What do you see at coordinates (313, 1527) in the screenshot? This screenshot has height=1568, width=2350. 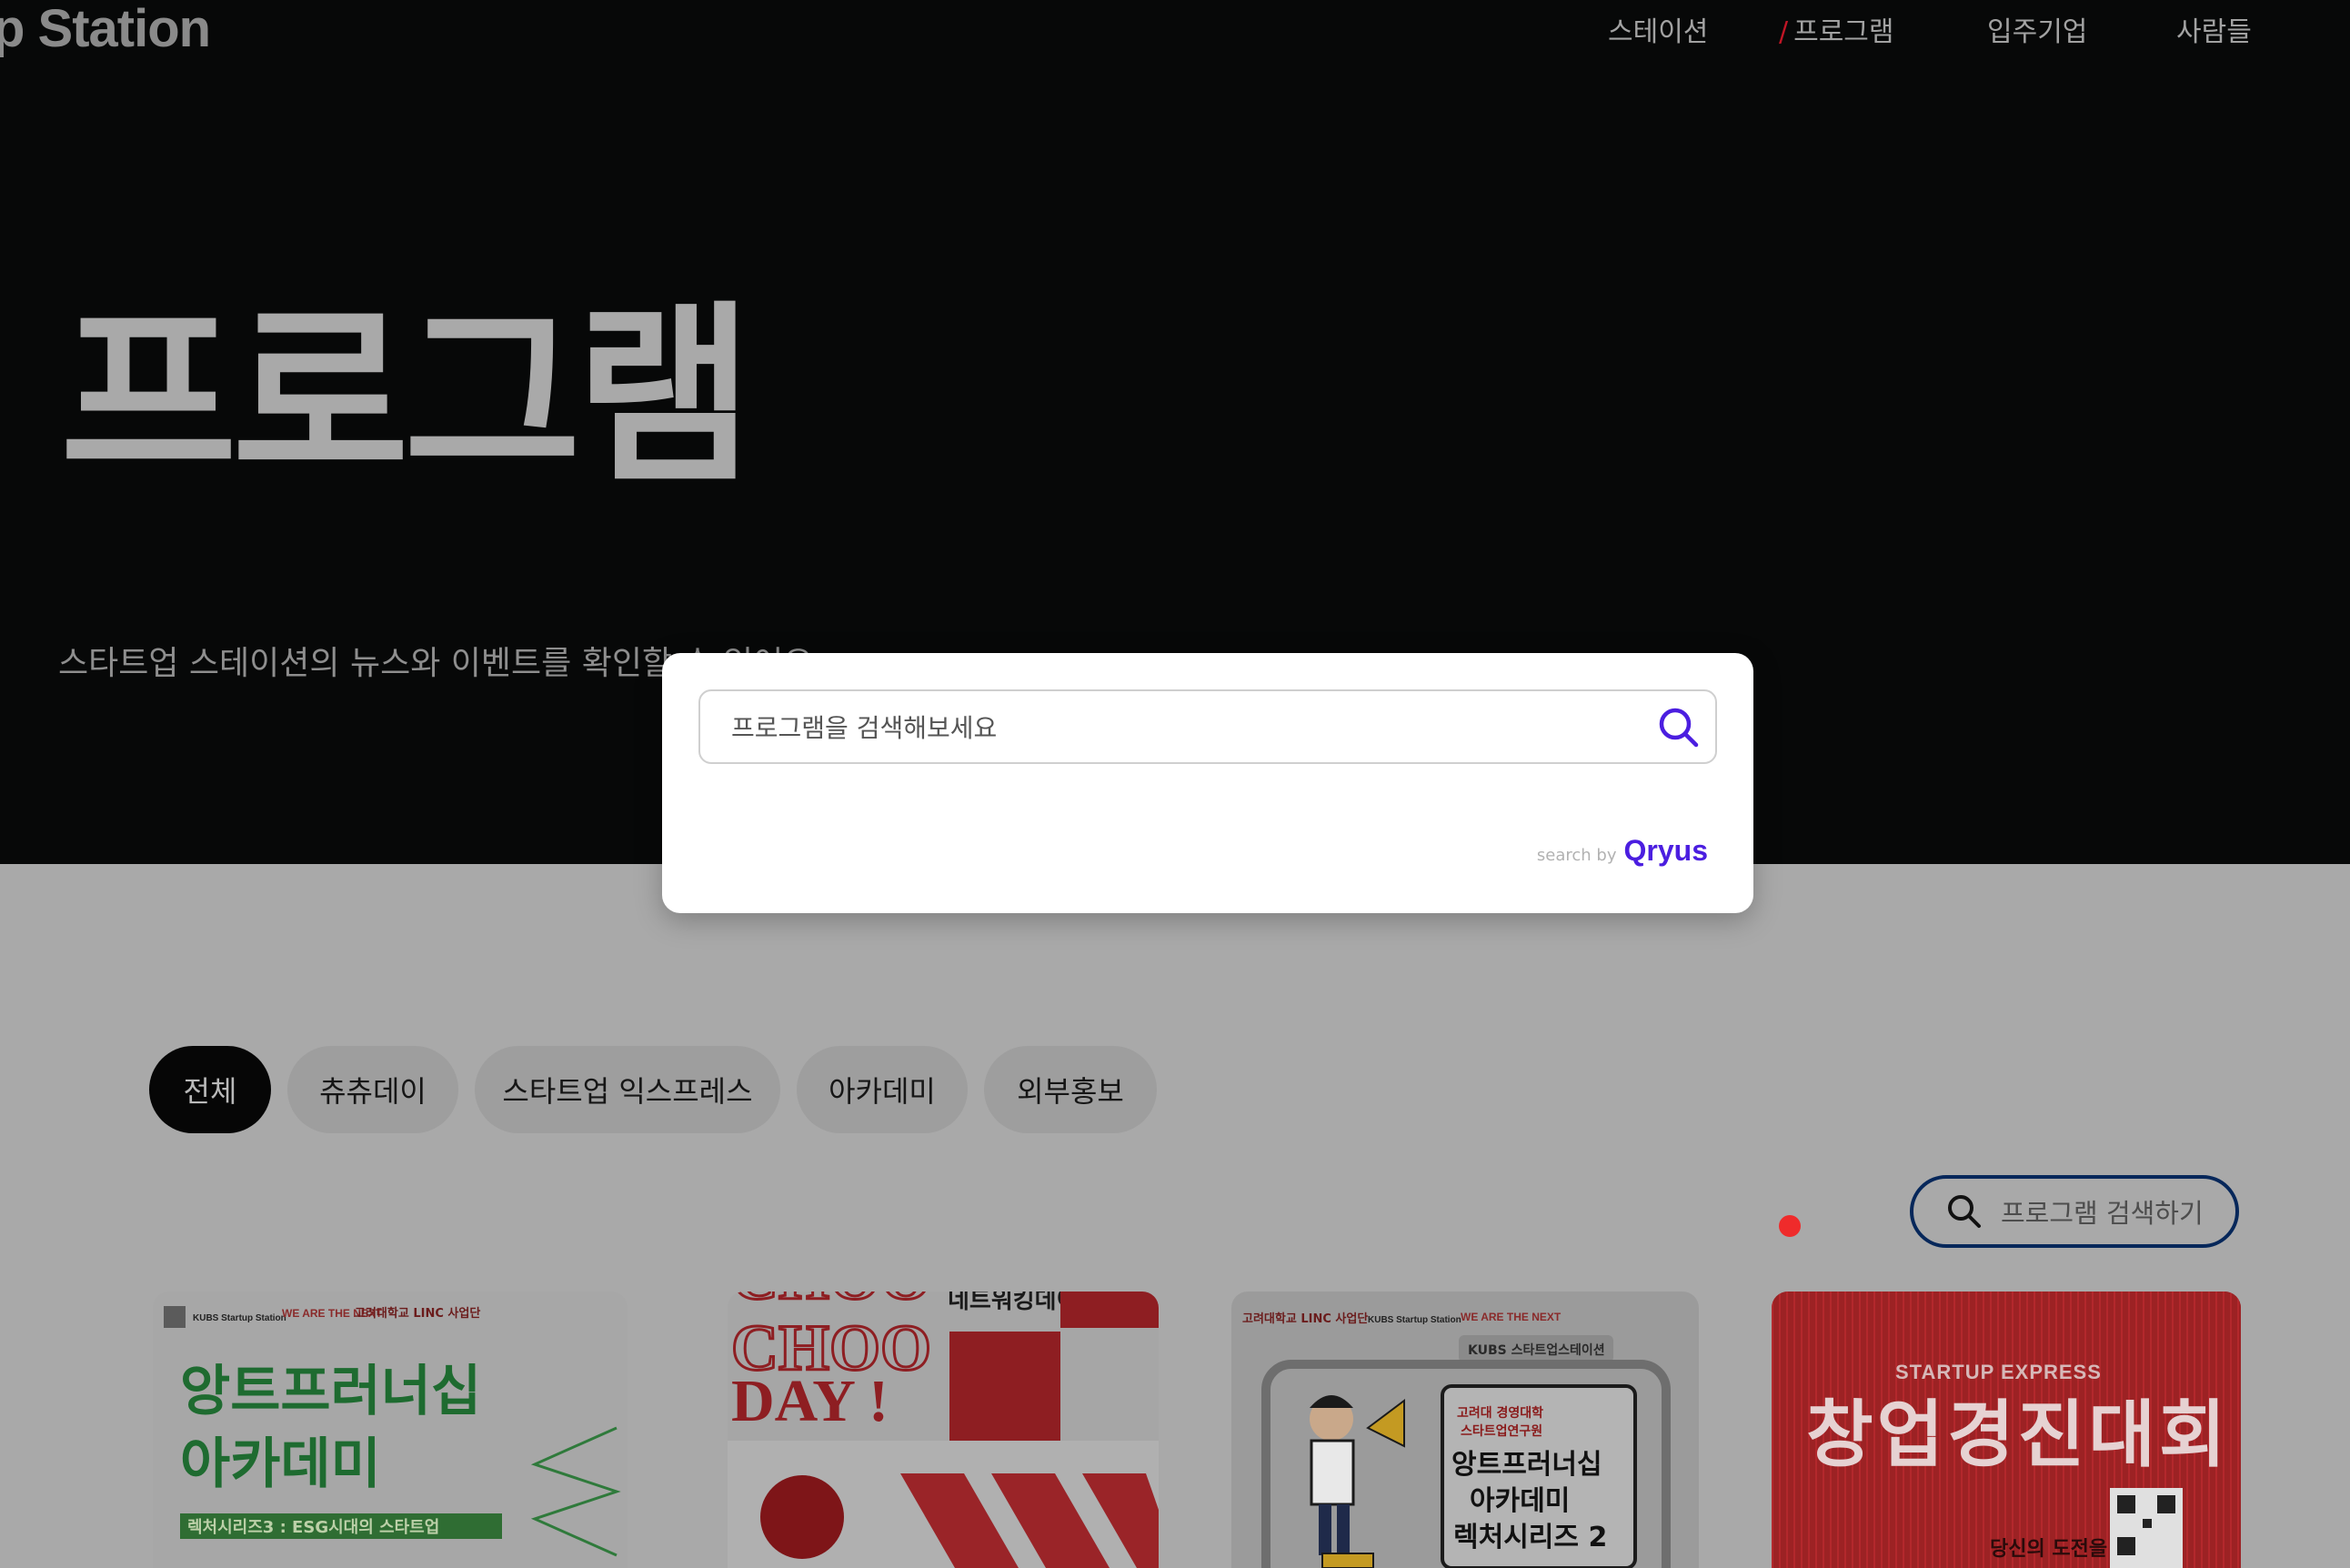 I see `card1-sub: 렉처시리즈3 : ESG시대의 스타트업` at bounding box center [313, 1527].